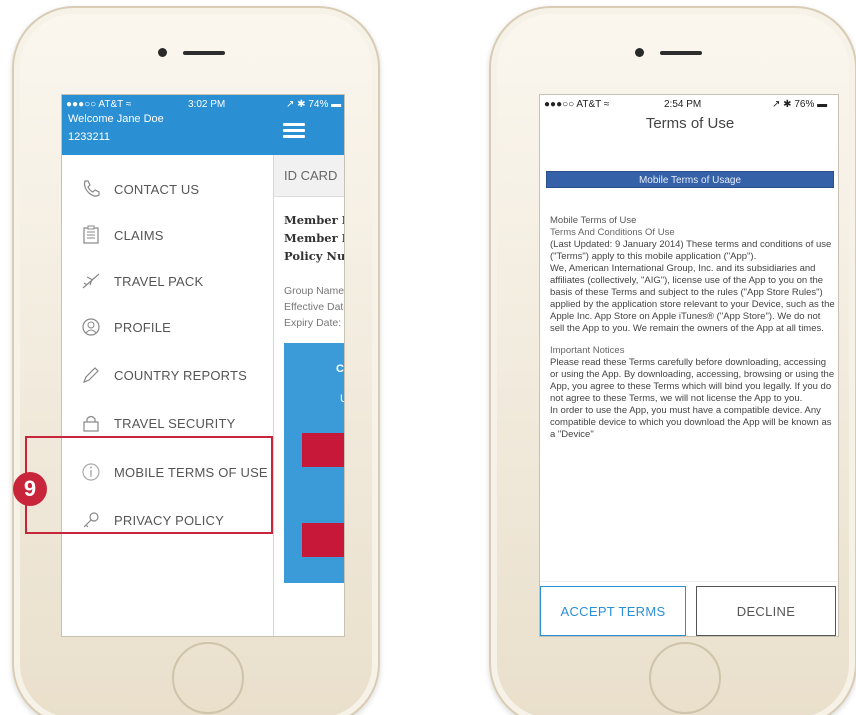 This screenshot has width=856, height=715. Describe the element at coordinates (89, 137) in the screenshot. I see `member-number: 1233211` at that location.